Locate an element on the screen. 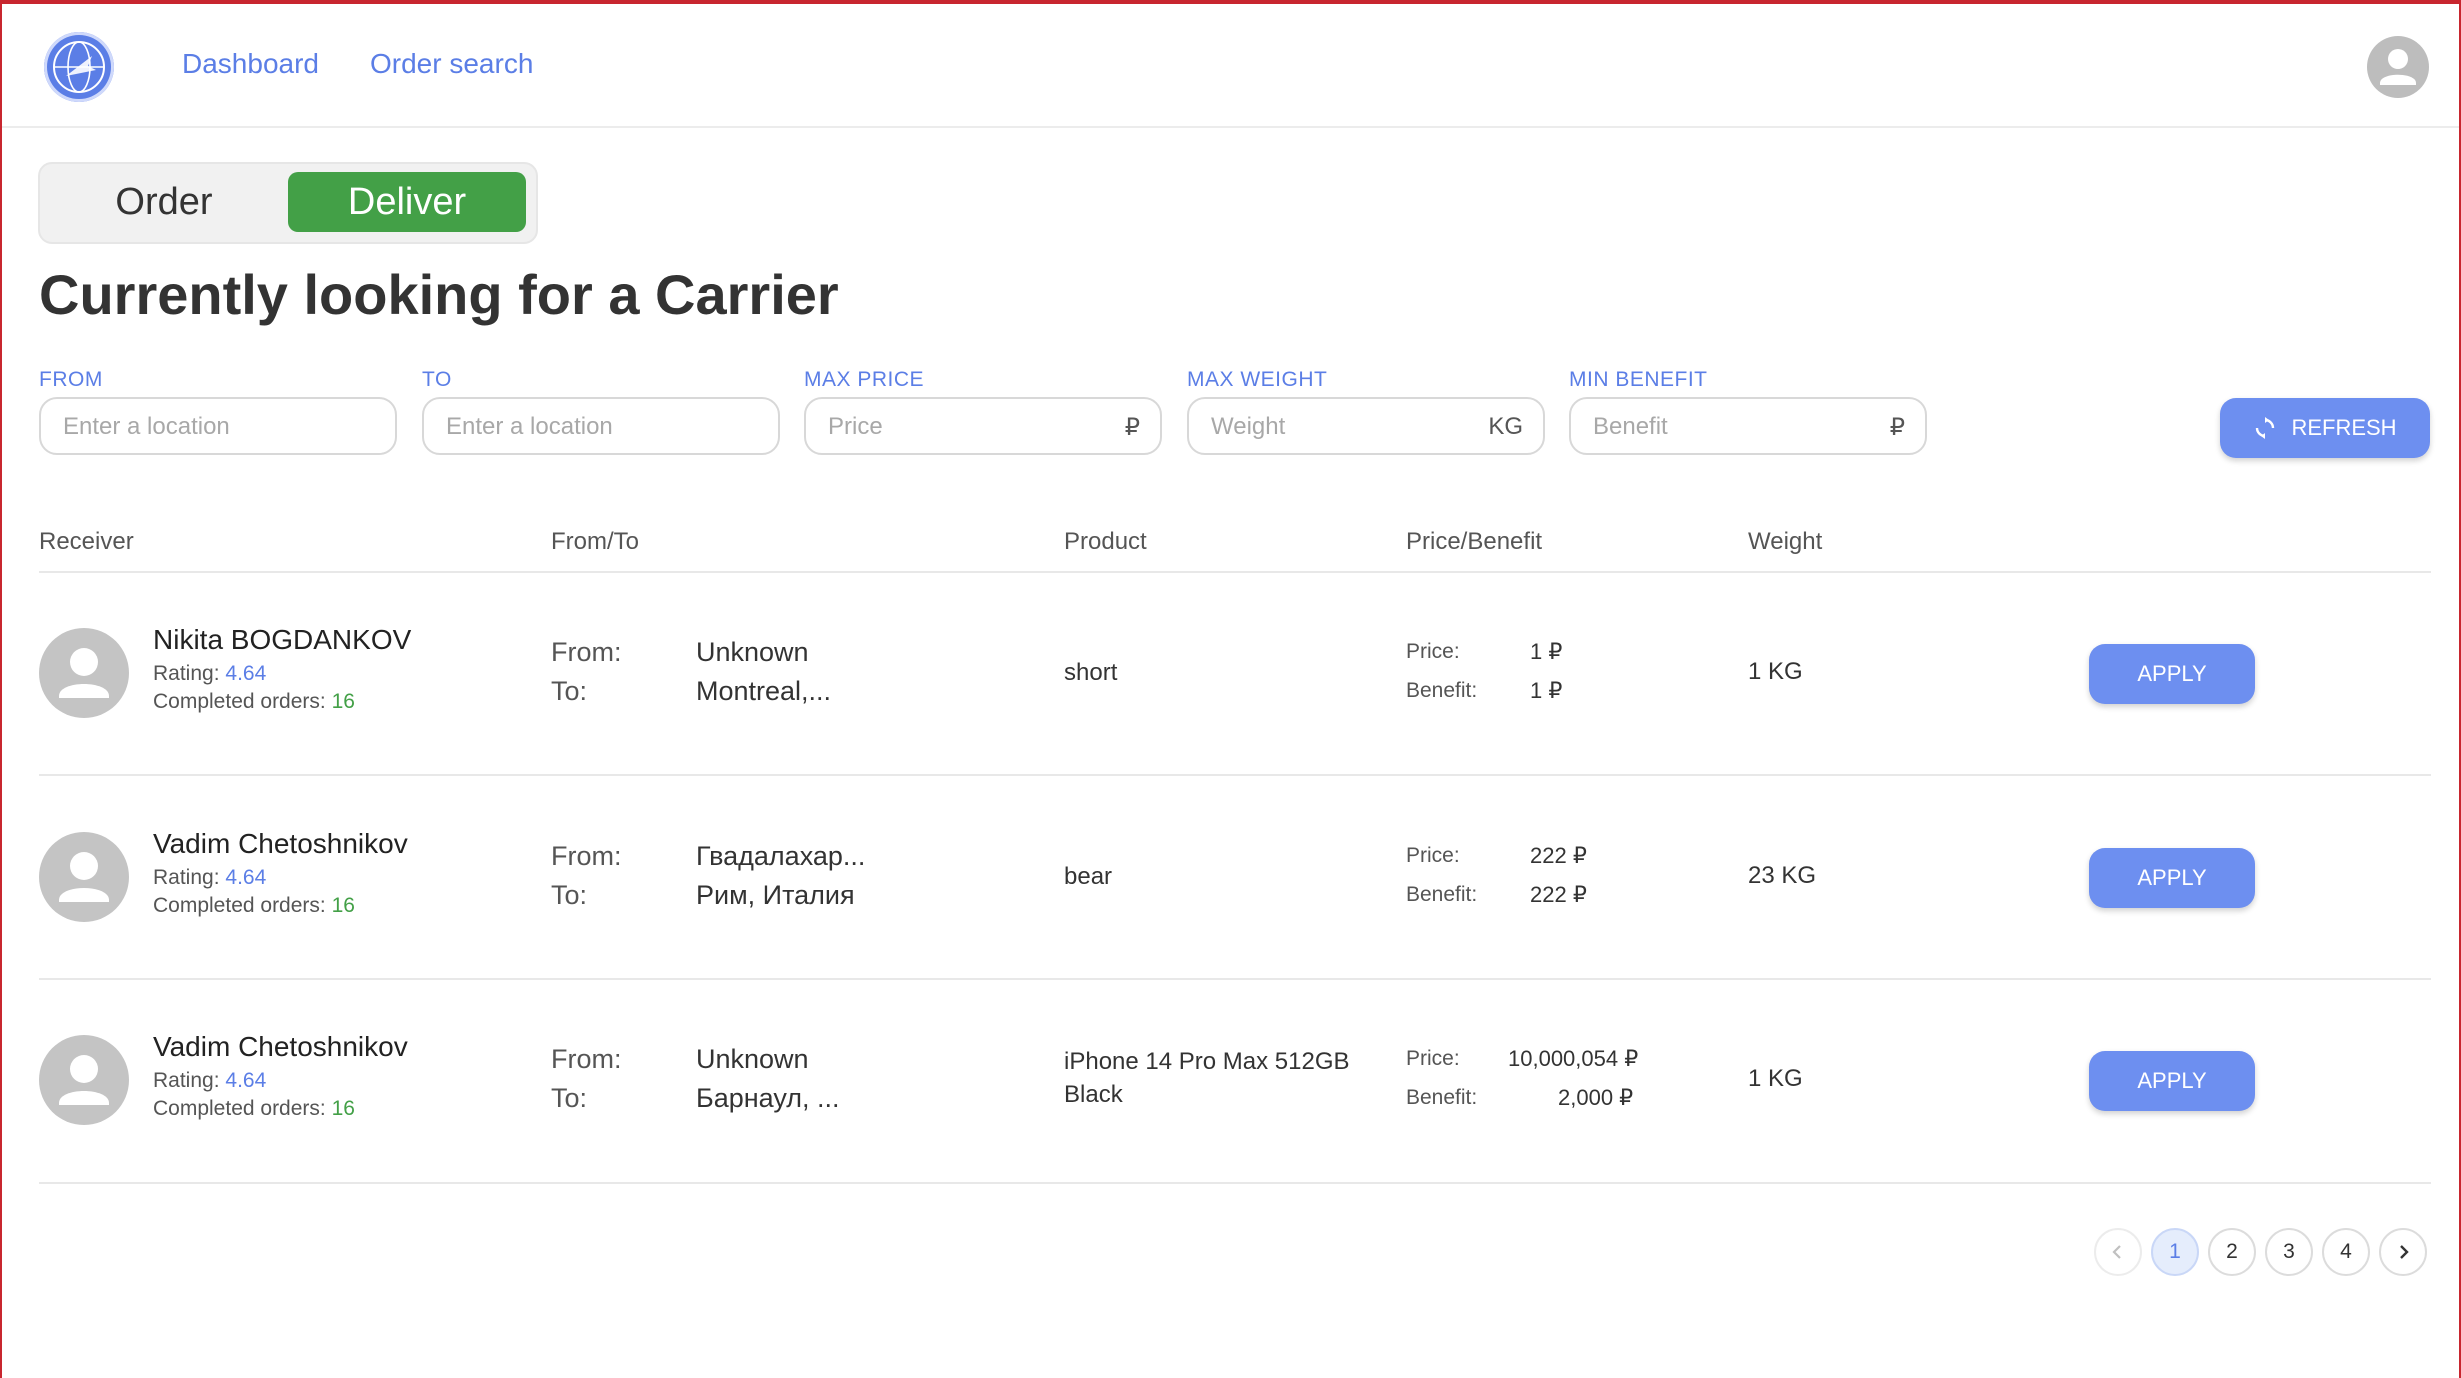 The image size is (2461, 1378). price-value: 10,000,054 ₽ is located at coordinates (1573, 1058).